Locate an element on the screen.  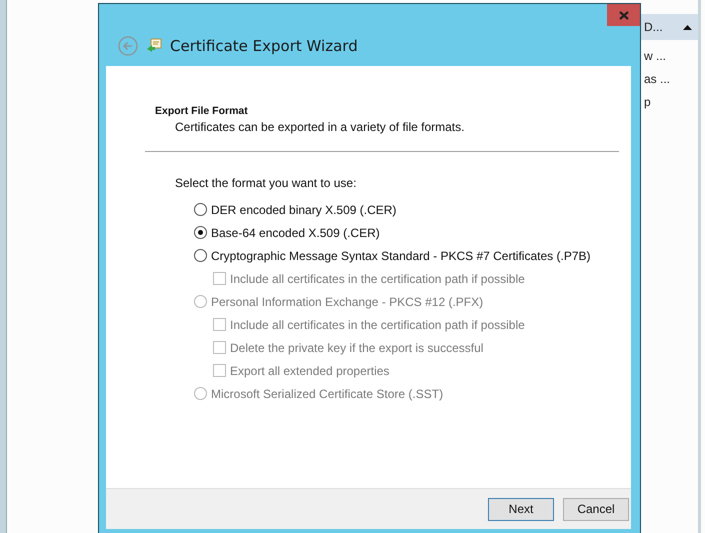
checkbox-label: Export all extended properties is located at coordinates (310, 371).